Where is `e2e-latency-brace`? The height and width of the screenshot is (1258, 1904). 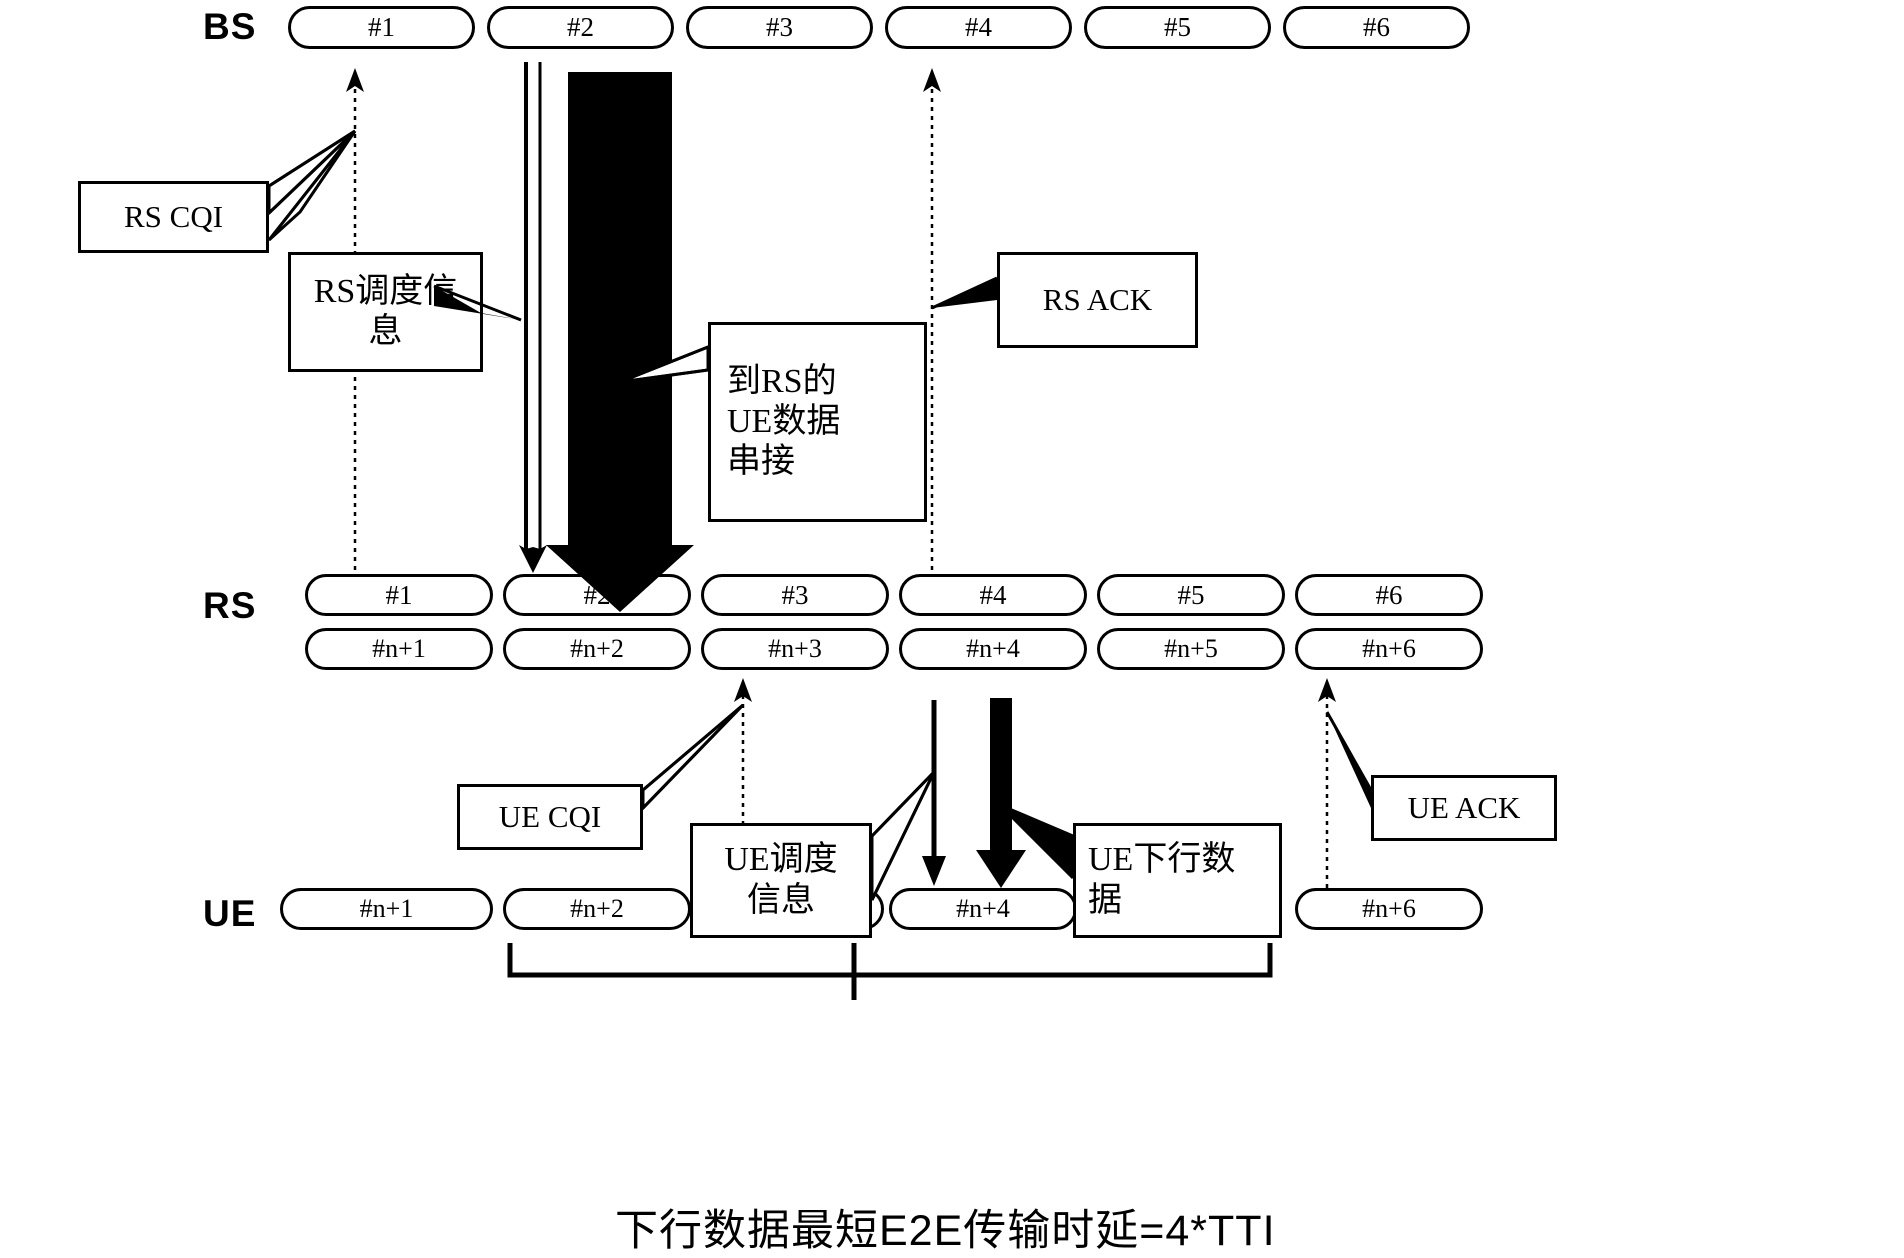
e2e-latency-brace is located at coordinates (890, 971).